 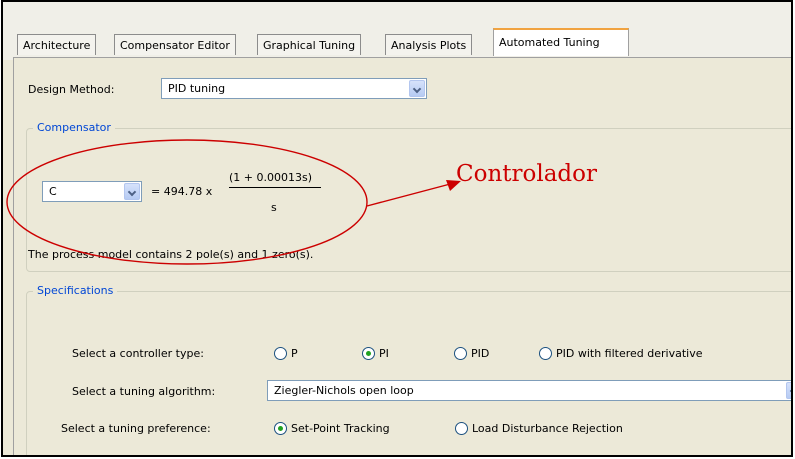 I want to click on tuning-algorithm-label: Select a tuning algorithm:, so click(x=144, y=391).